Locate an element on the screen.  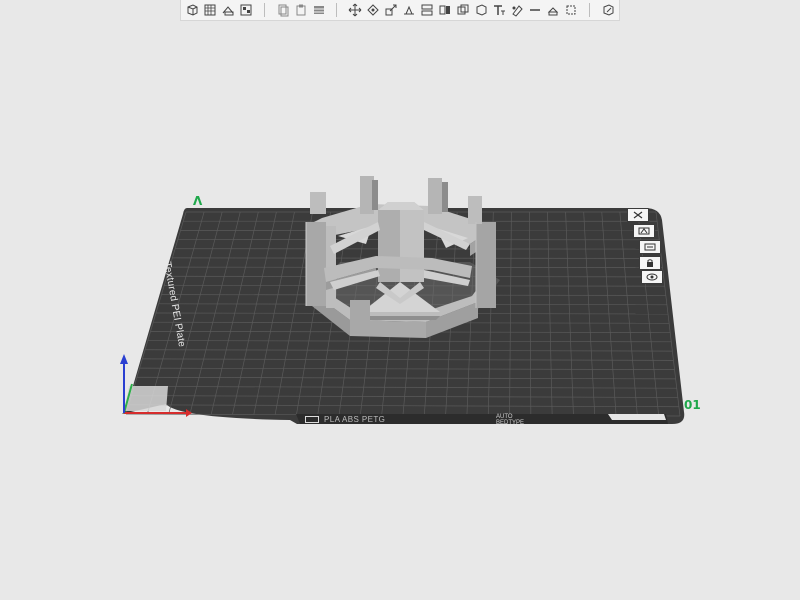
auto-label-line2: BEDTYPE is located at coordinates (510, 423).